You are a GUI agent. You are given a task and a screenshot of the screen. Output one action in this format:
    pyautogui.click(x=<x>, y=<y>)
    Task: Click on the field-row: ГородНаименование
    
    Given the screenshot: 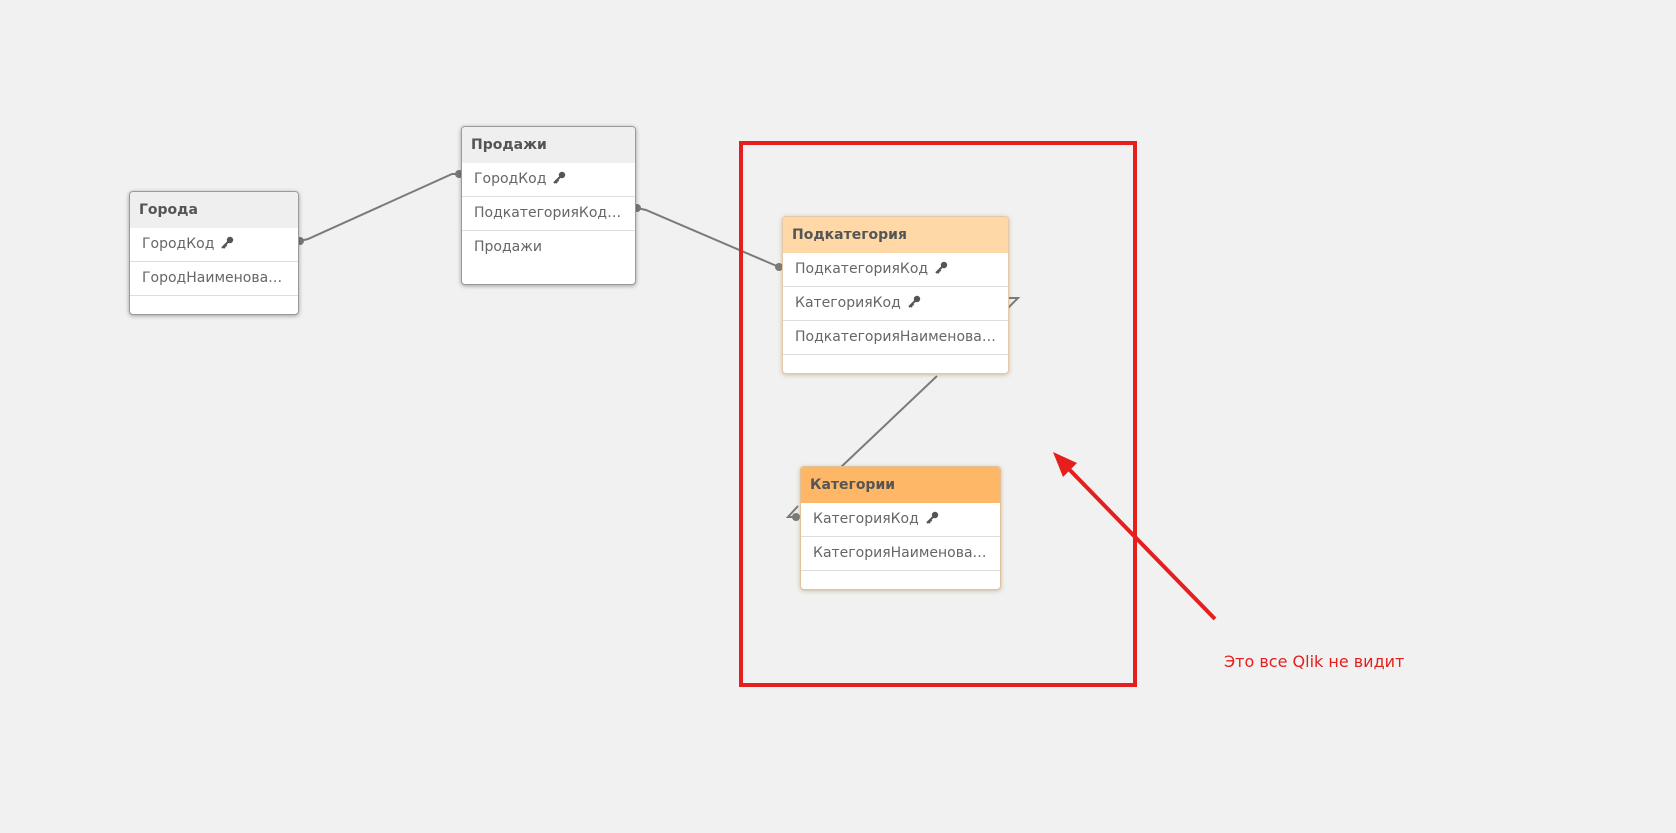 What is the action you would take?
    pyautogui.click(x=214, y=279)
    